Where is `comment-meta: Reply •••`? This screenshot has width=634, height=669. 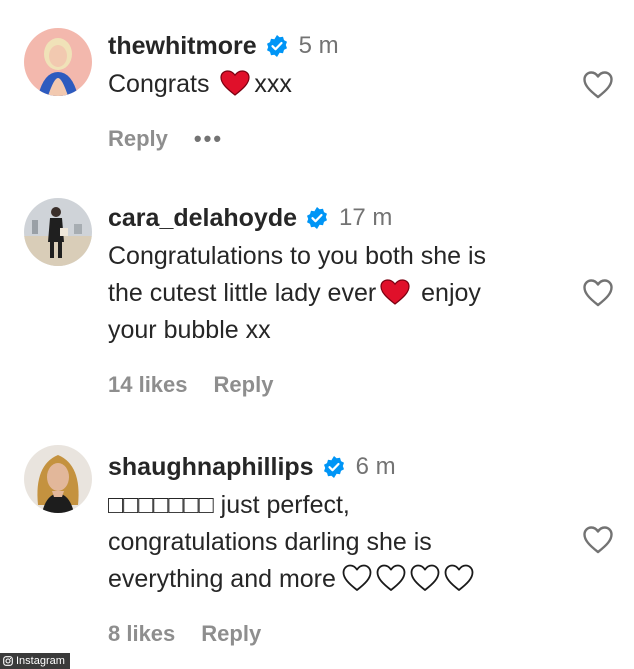 comment-meta: Reply ••• is located at coordinates (338, 139).